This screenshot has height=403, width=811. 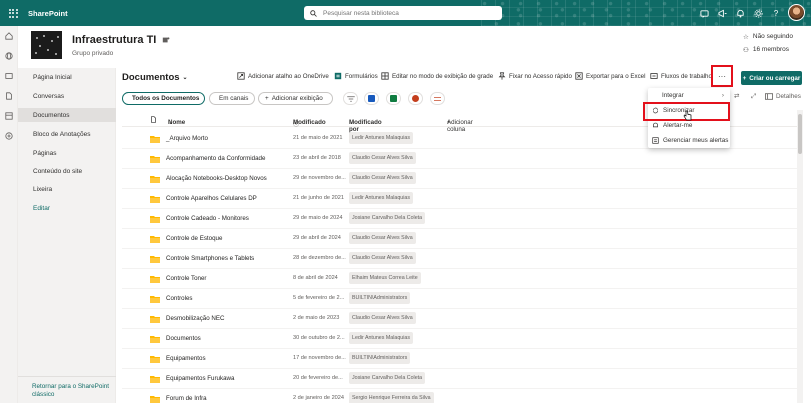 What do you see at coordinates (800, 256) in the screenshot?
I see `scrollbar` at bounding box center [800, 256].